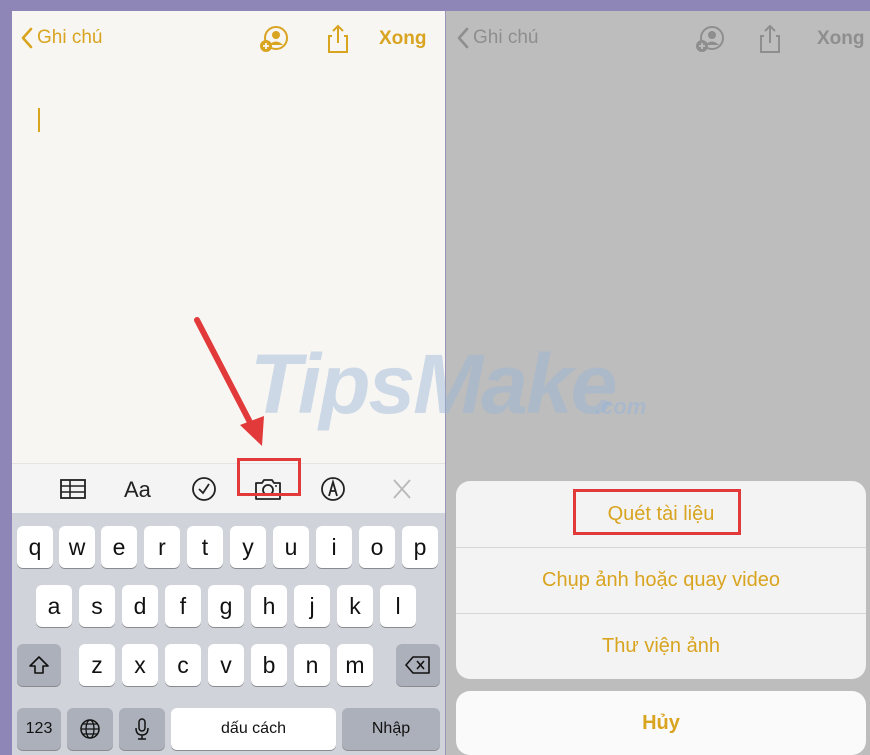  What do you see at coordinates (204, 489) in the screenshot?
I see `checklist-icon` at bounding box center [204, 489].